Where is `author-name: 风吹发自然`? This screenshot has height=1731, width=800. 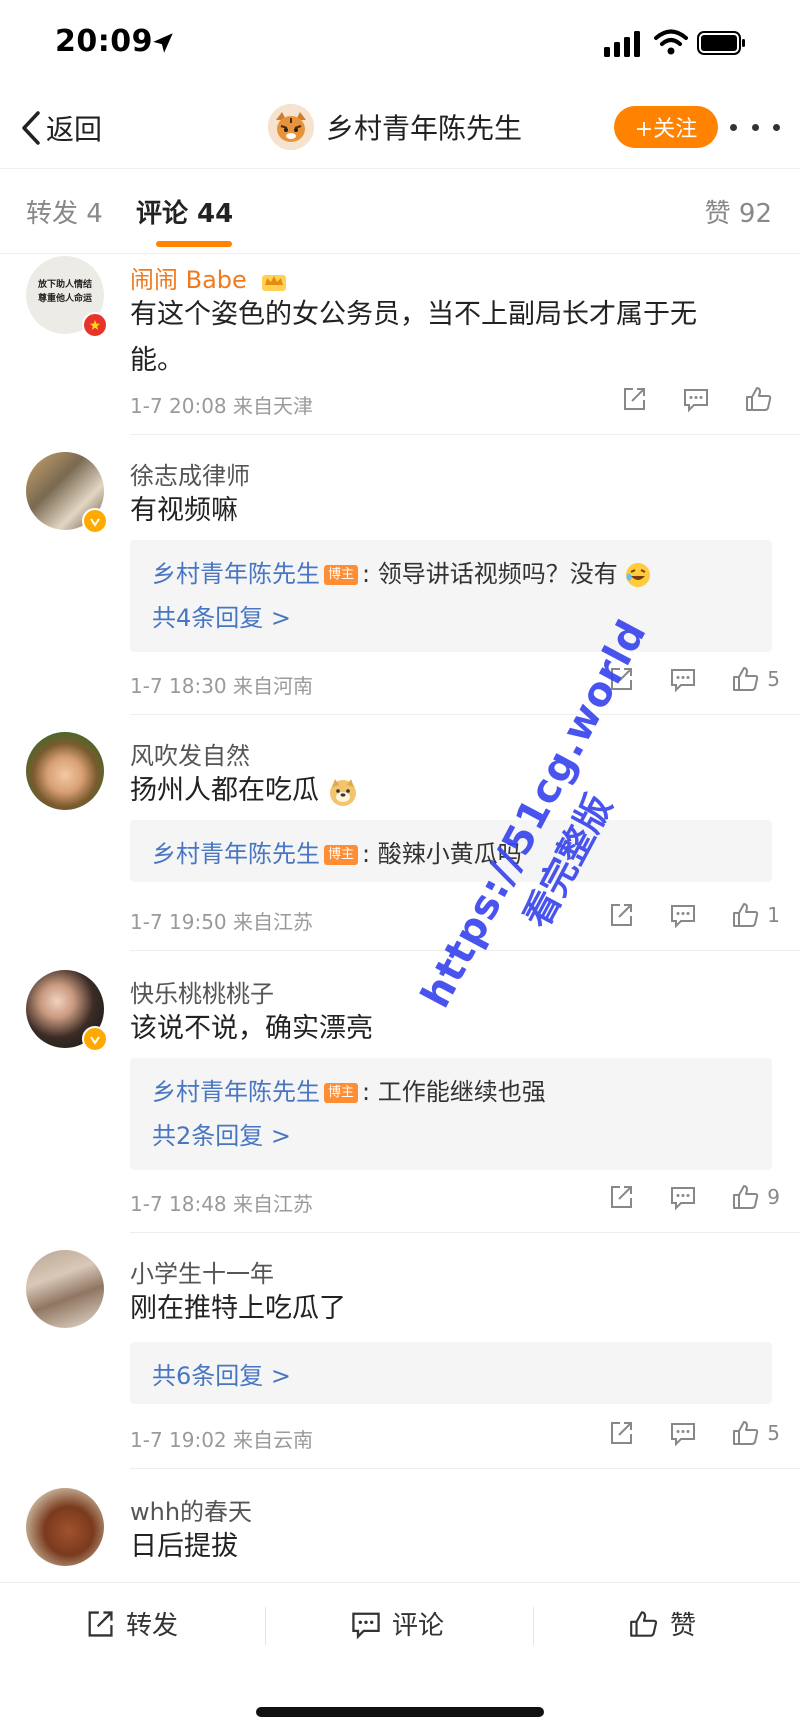
author-name: 风吹发自然 is located at coordinates (190, 753).